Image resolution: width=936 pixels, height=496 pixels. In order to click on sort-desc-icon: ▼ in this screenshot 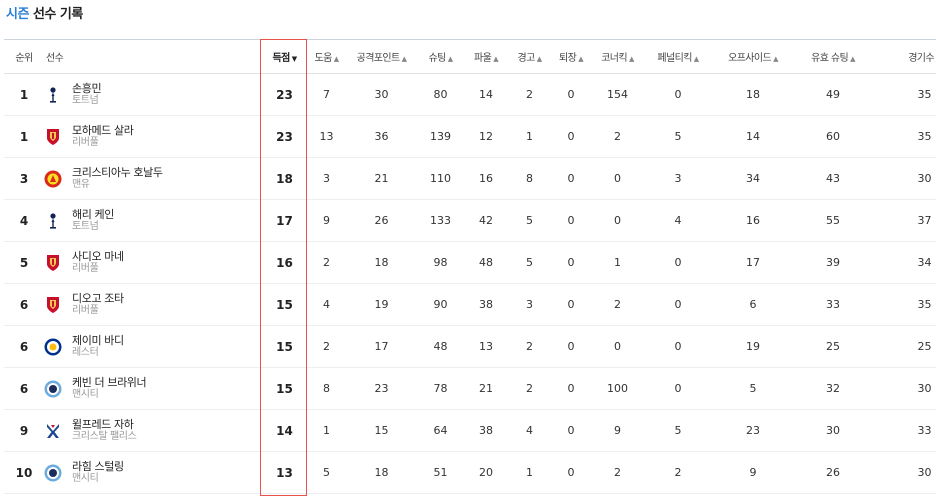, I will do `click(294, 59)`.